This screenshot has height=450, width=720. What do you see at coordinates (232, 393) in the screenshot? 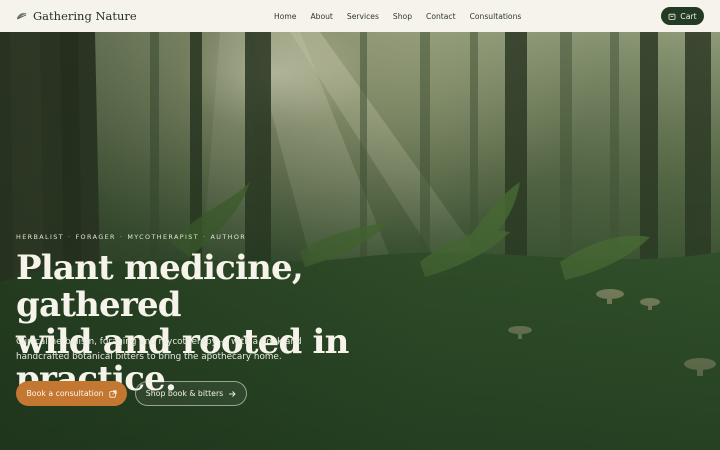
I see `arrow-right-icon` at bounding box center [232, 393].